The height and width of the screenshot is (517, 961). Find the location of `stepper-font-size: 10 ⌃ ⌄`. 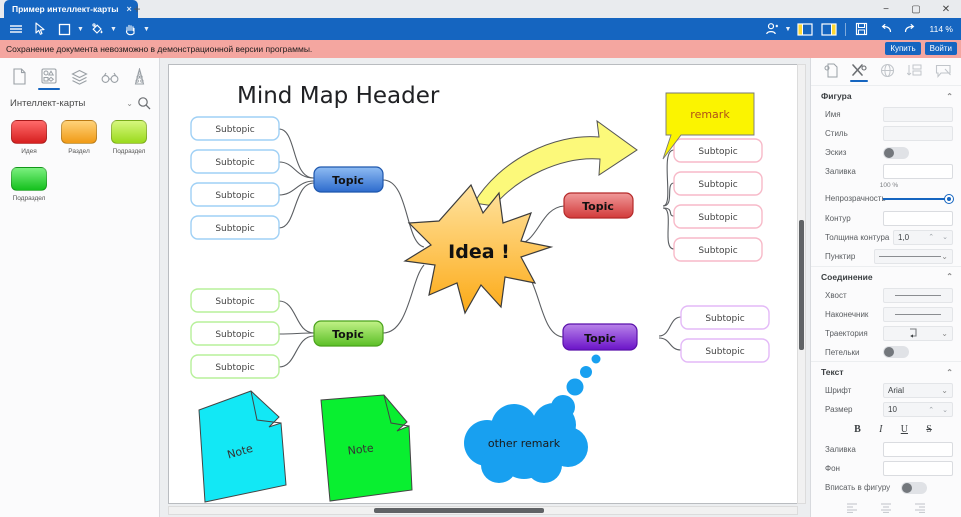

stepper-font-size: 10 ⌃ ⌄ is located at coordinates (918, 410).